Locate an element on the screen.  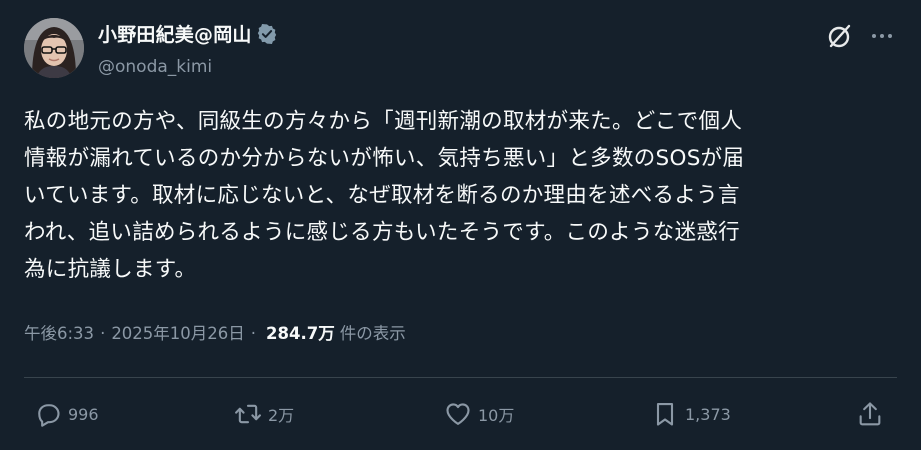
more-icon is located at coordinates (882, 36).